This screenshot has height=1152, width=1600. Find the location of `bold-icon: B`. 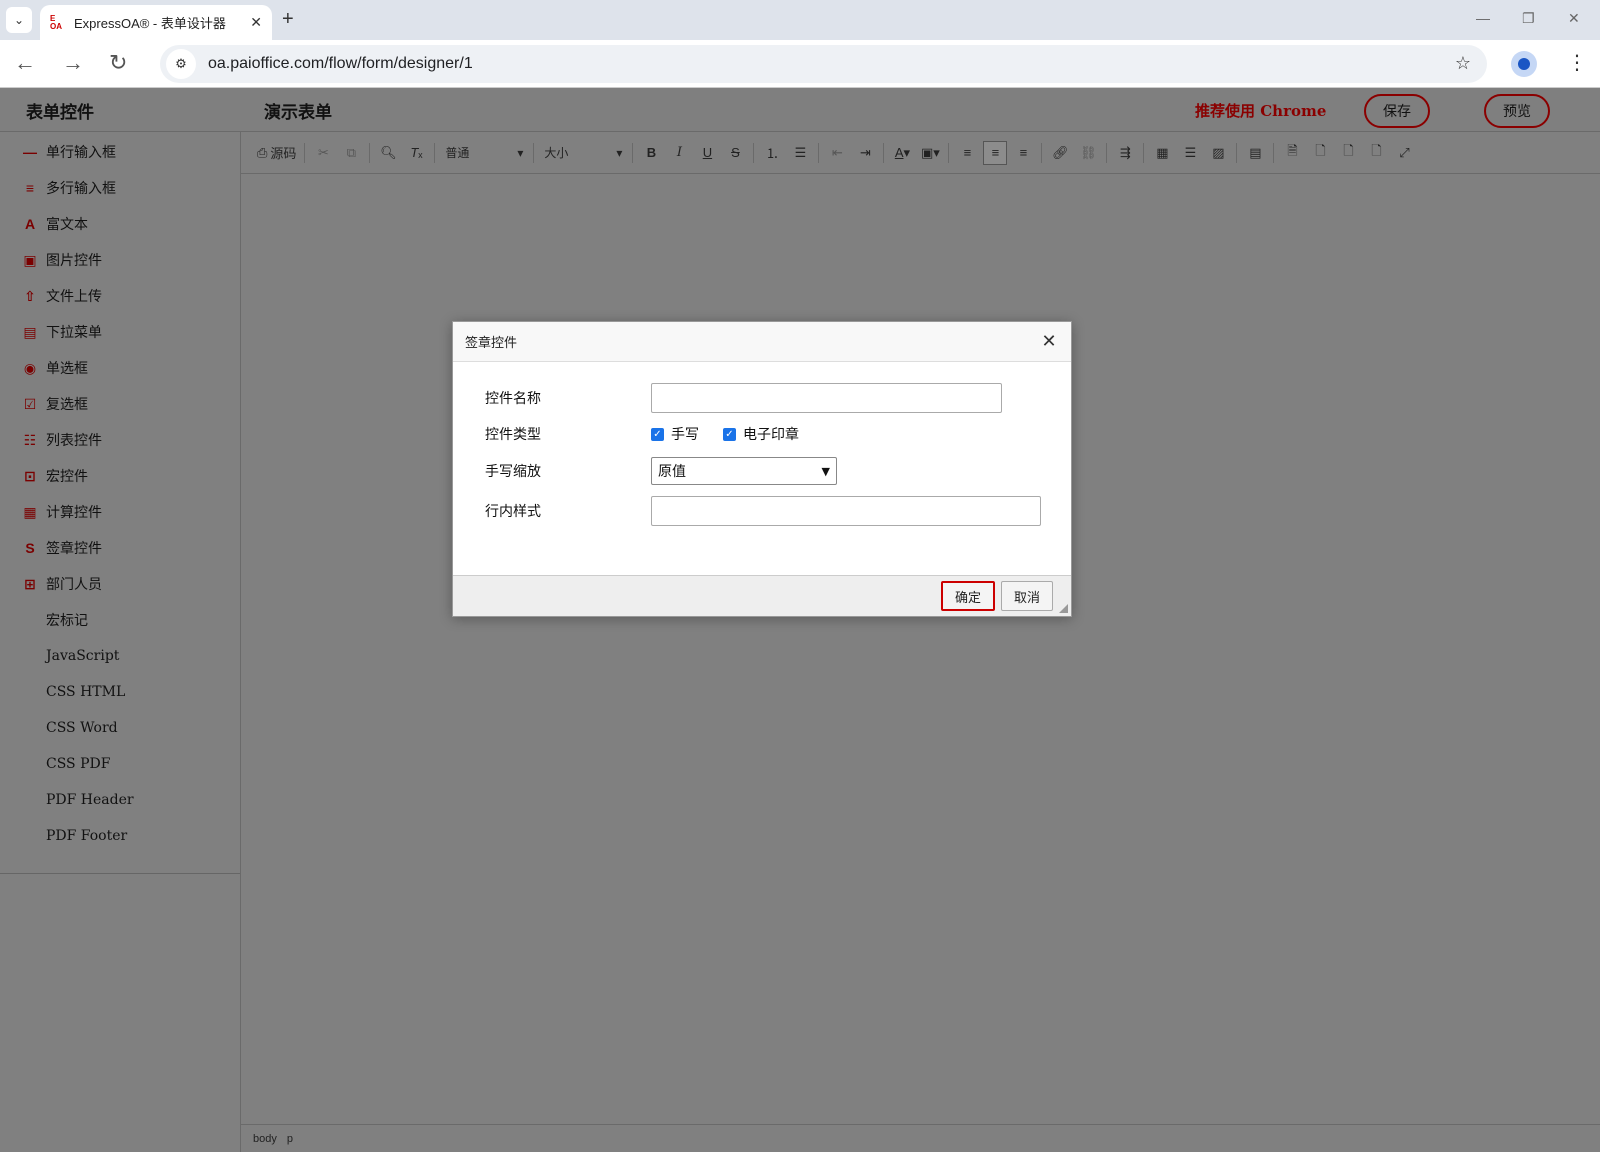

bold-icon: B is located at coordinates (651, 153).